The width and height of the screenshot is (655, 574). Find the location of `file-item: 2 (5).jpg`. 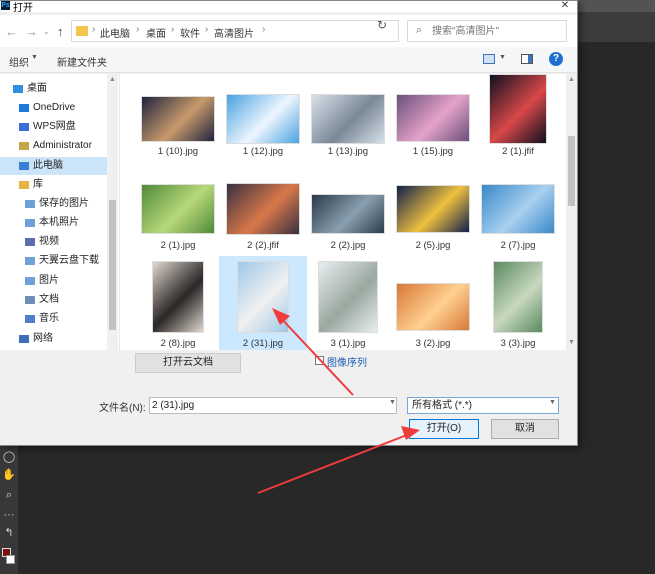

file-item: 2 (5).jpg is located at coordinates (433, 218).